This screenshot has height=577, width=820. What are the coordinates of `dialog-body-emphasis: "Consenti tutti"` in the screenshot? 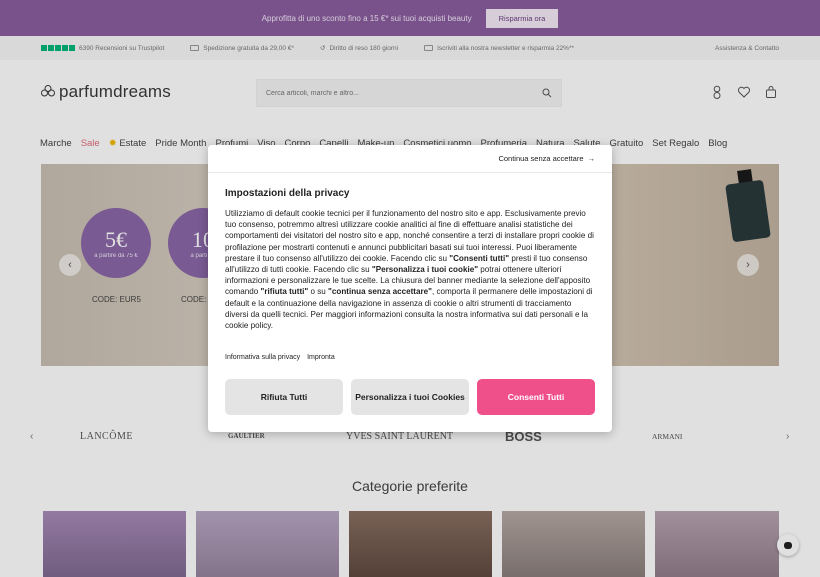 It's located at (479, 258).